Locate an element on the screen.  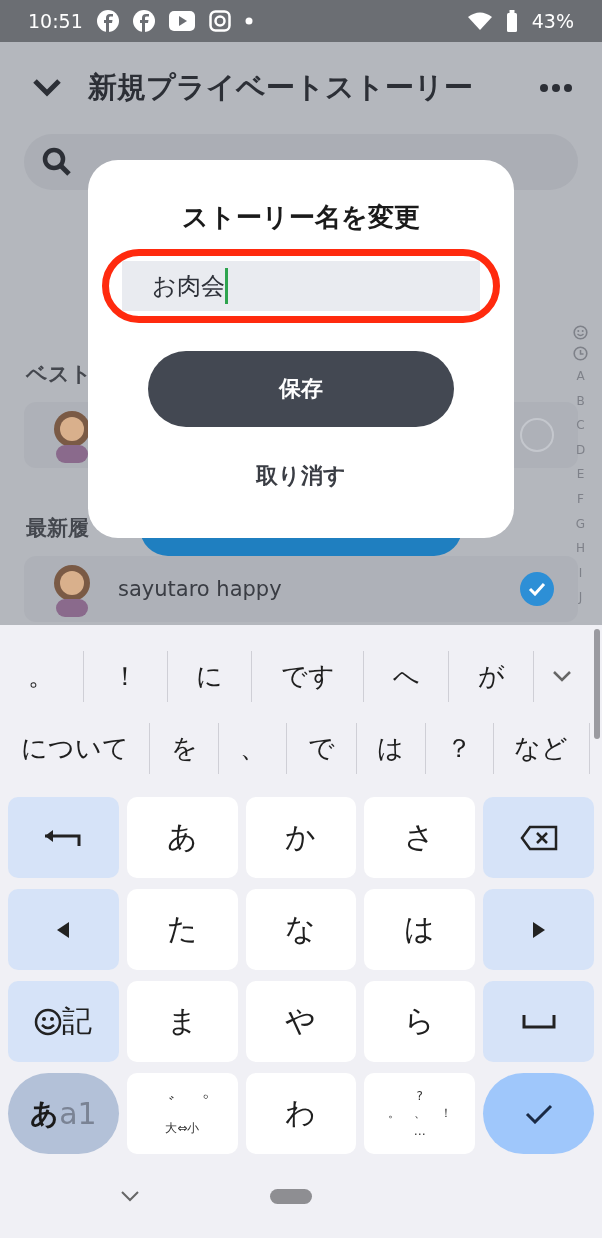
clock-icon is located at coordinates (580, 353).